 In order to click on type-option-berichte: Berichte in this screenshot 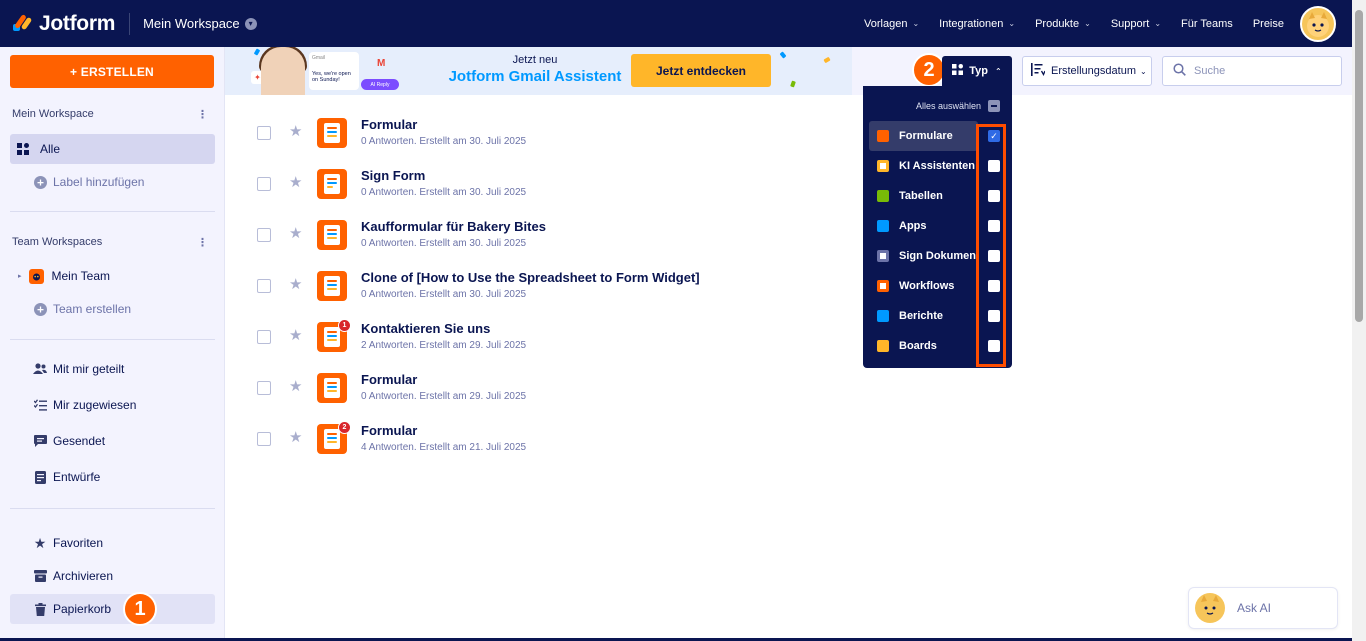, I will do `click(923, 316)`.